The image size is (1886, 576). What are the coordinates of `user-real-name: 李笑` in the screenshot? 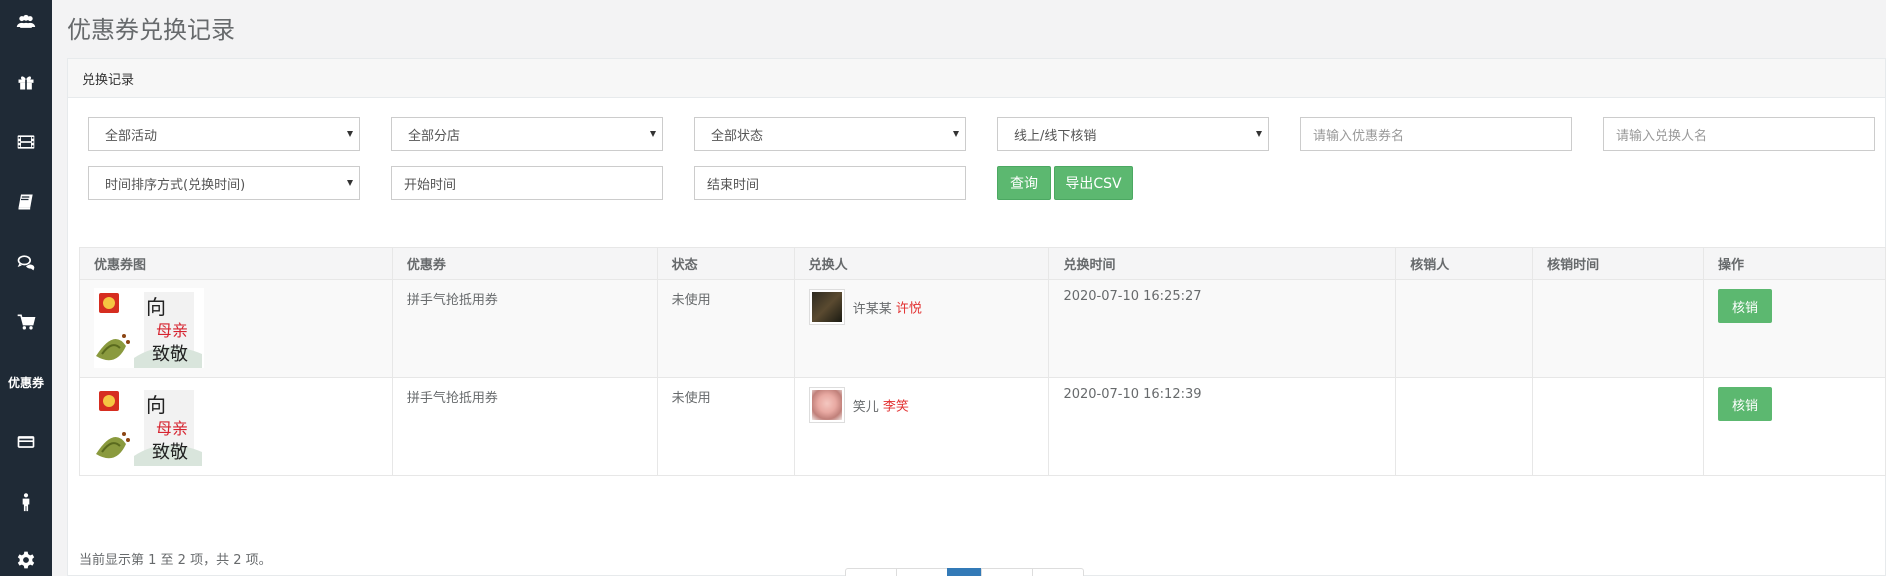 It's located at (895, 407).